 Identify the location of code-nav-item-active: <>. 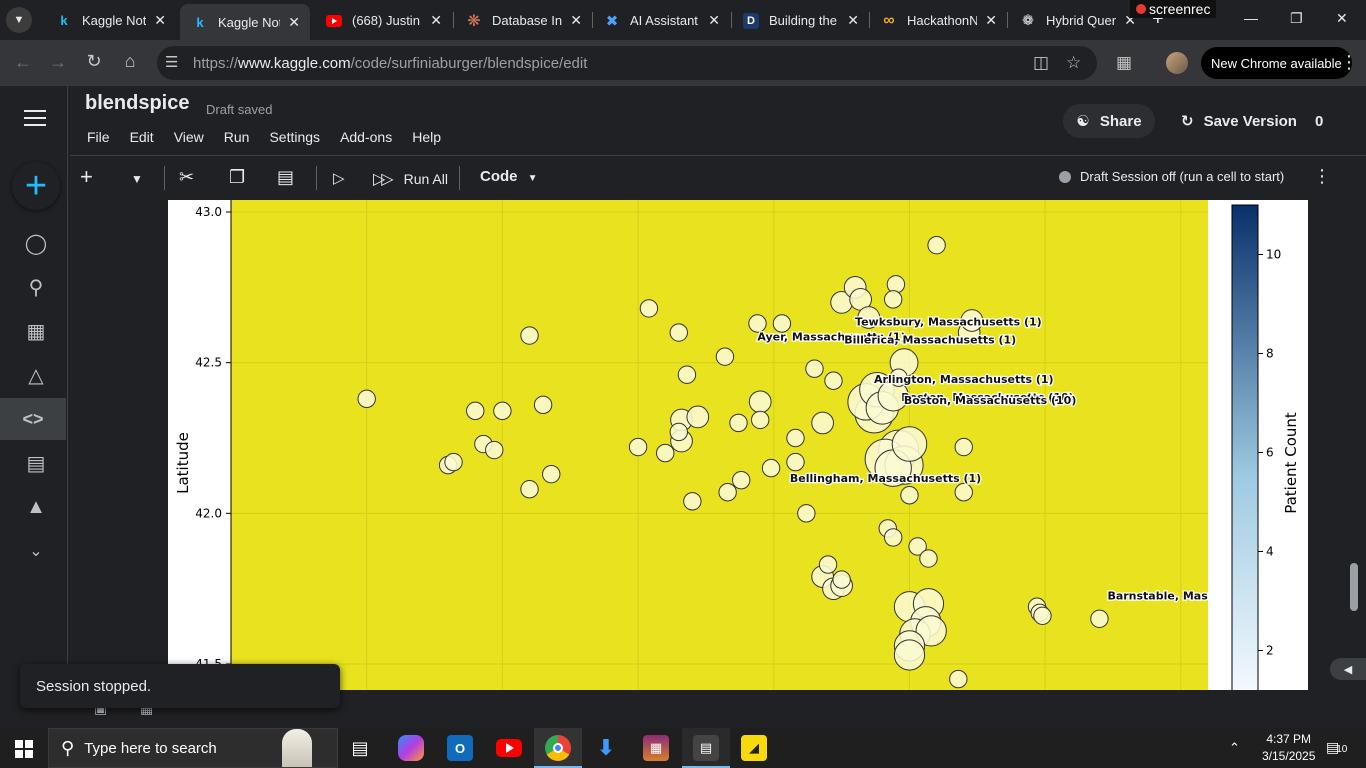
(33, 419).